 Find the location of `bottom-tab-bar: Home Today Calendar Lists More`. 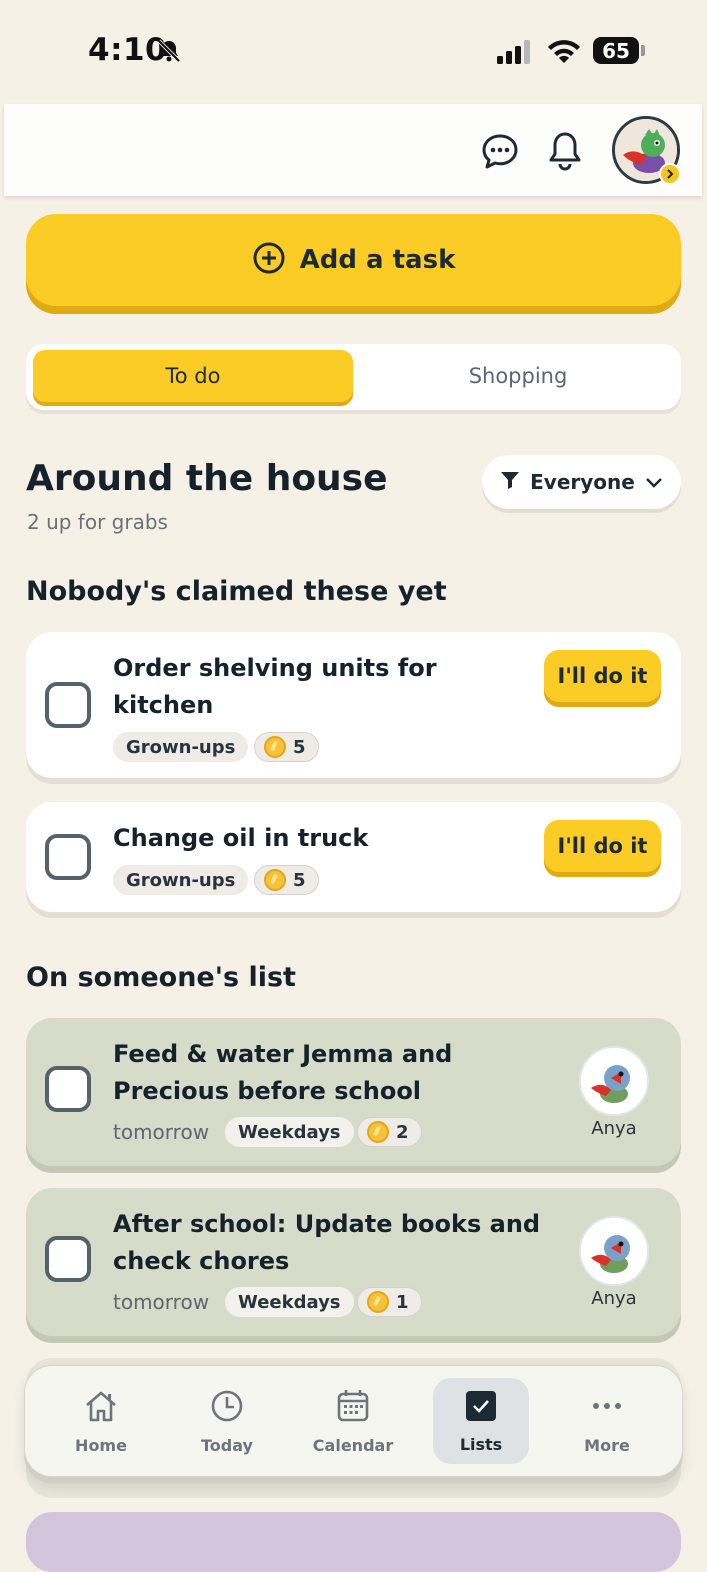

bottom-tab-bar: Home Today Calendar Lists More is located at coordinates (353, 1421).